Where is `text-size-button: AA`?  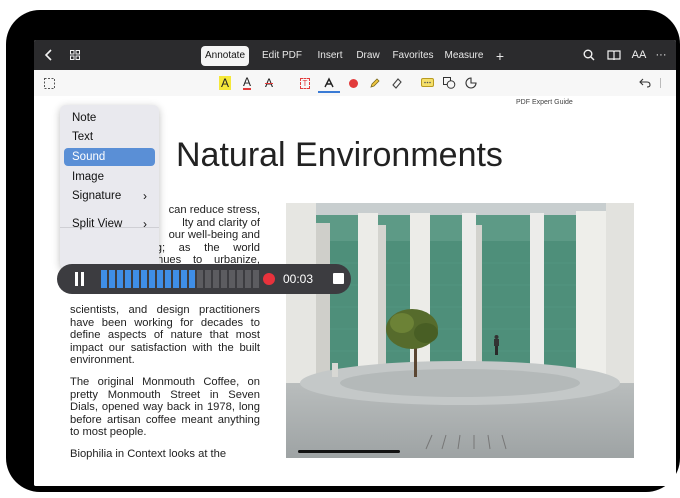 text-size-button: AA is located at coordinates (639, 55).